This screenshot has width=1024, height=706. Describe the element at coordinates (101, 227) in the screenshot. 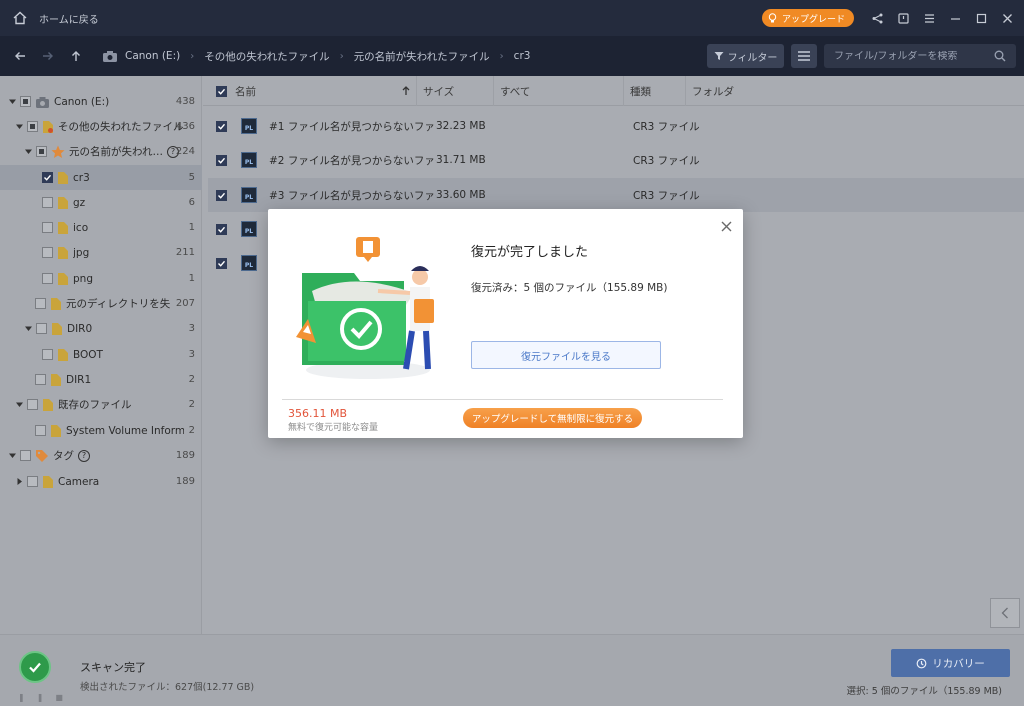

I see `tree-item-ico: ico 1` at that location.